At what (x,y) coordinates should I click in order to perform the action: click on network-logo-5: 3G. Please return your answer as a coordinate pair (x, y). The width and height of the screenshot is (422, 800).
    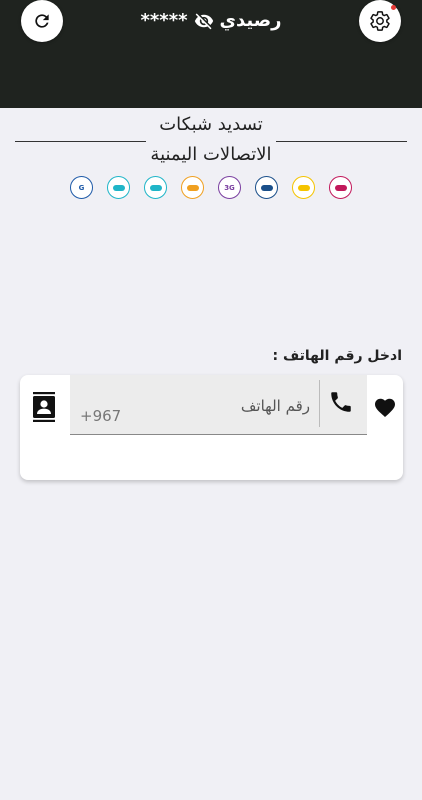
    Looking at the image, I should click on (229, 187).